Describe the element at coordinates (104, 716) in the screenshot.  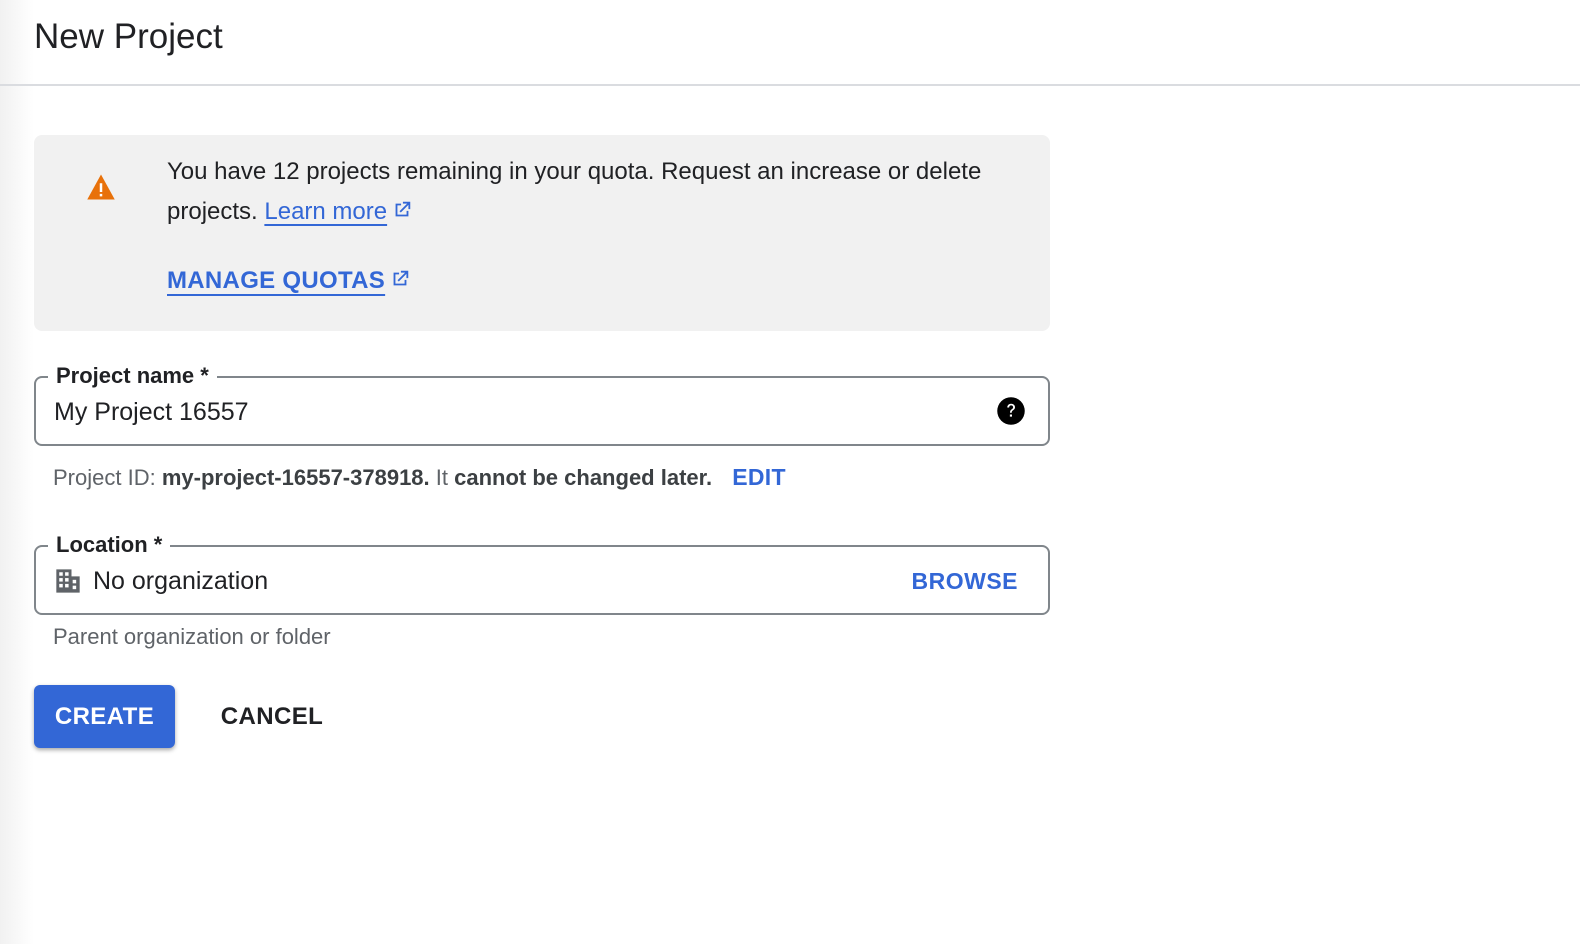
I see `create-button: CREATE` at that location.